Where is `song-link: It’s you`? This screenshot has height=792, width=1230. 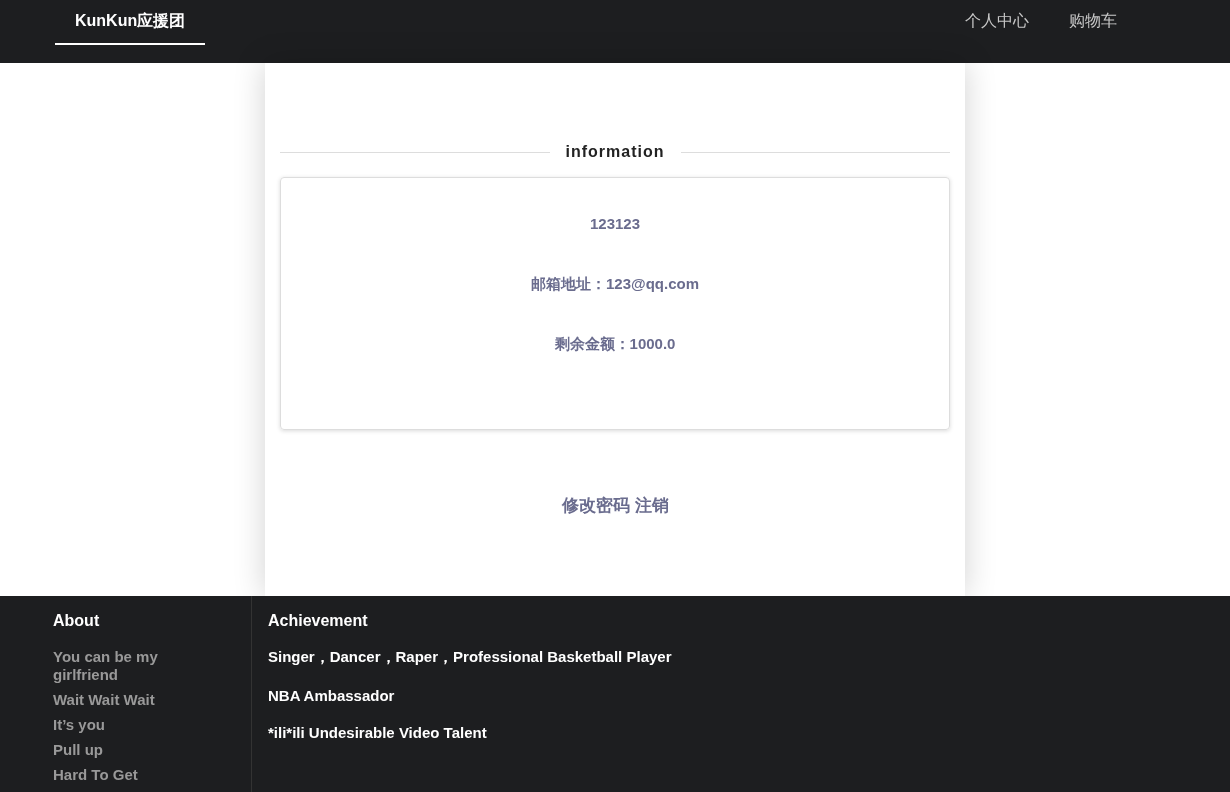 song-link: It’s you is located at coordinates (128, 725).